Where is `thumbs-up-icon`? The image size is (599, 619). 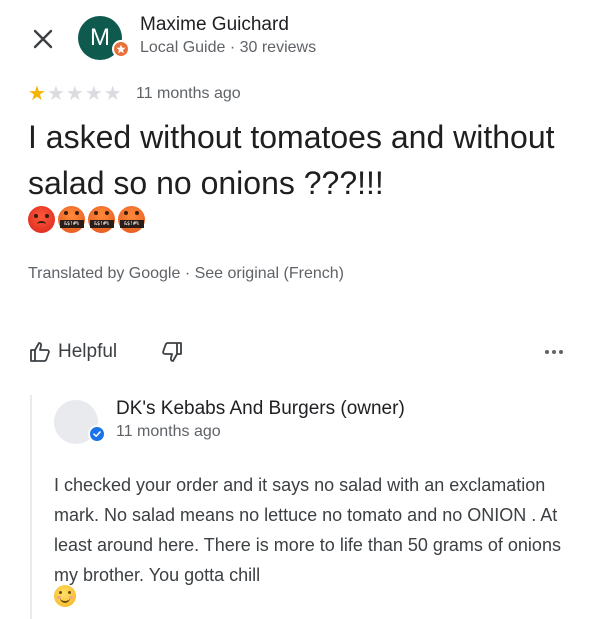
thumbs-up-icon is located at coordinates (40, 352).